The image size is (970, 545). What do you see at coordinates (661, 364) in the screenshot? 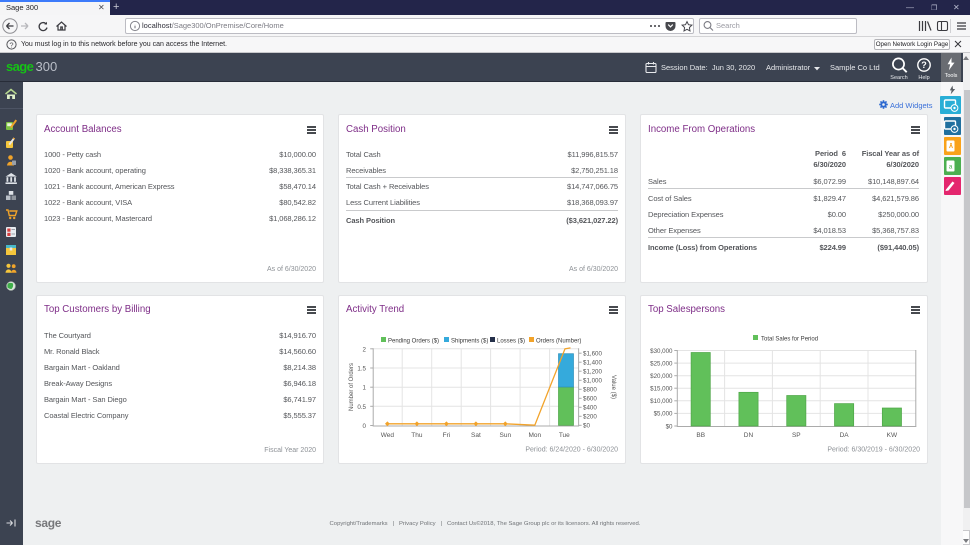
I see `svg-text: $25,000` at bounding box center [661, 364].